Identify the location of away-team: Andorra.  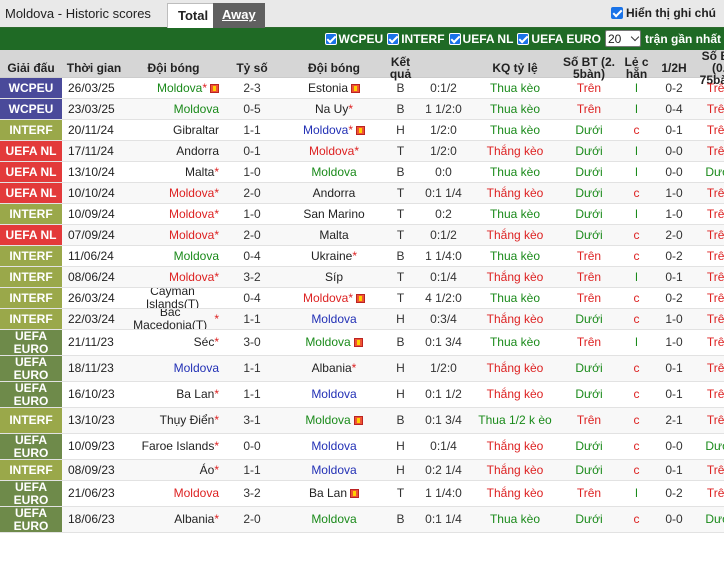
(334, 193).